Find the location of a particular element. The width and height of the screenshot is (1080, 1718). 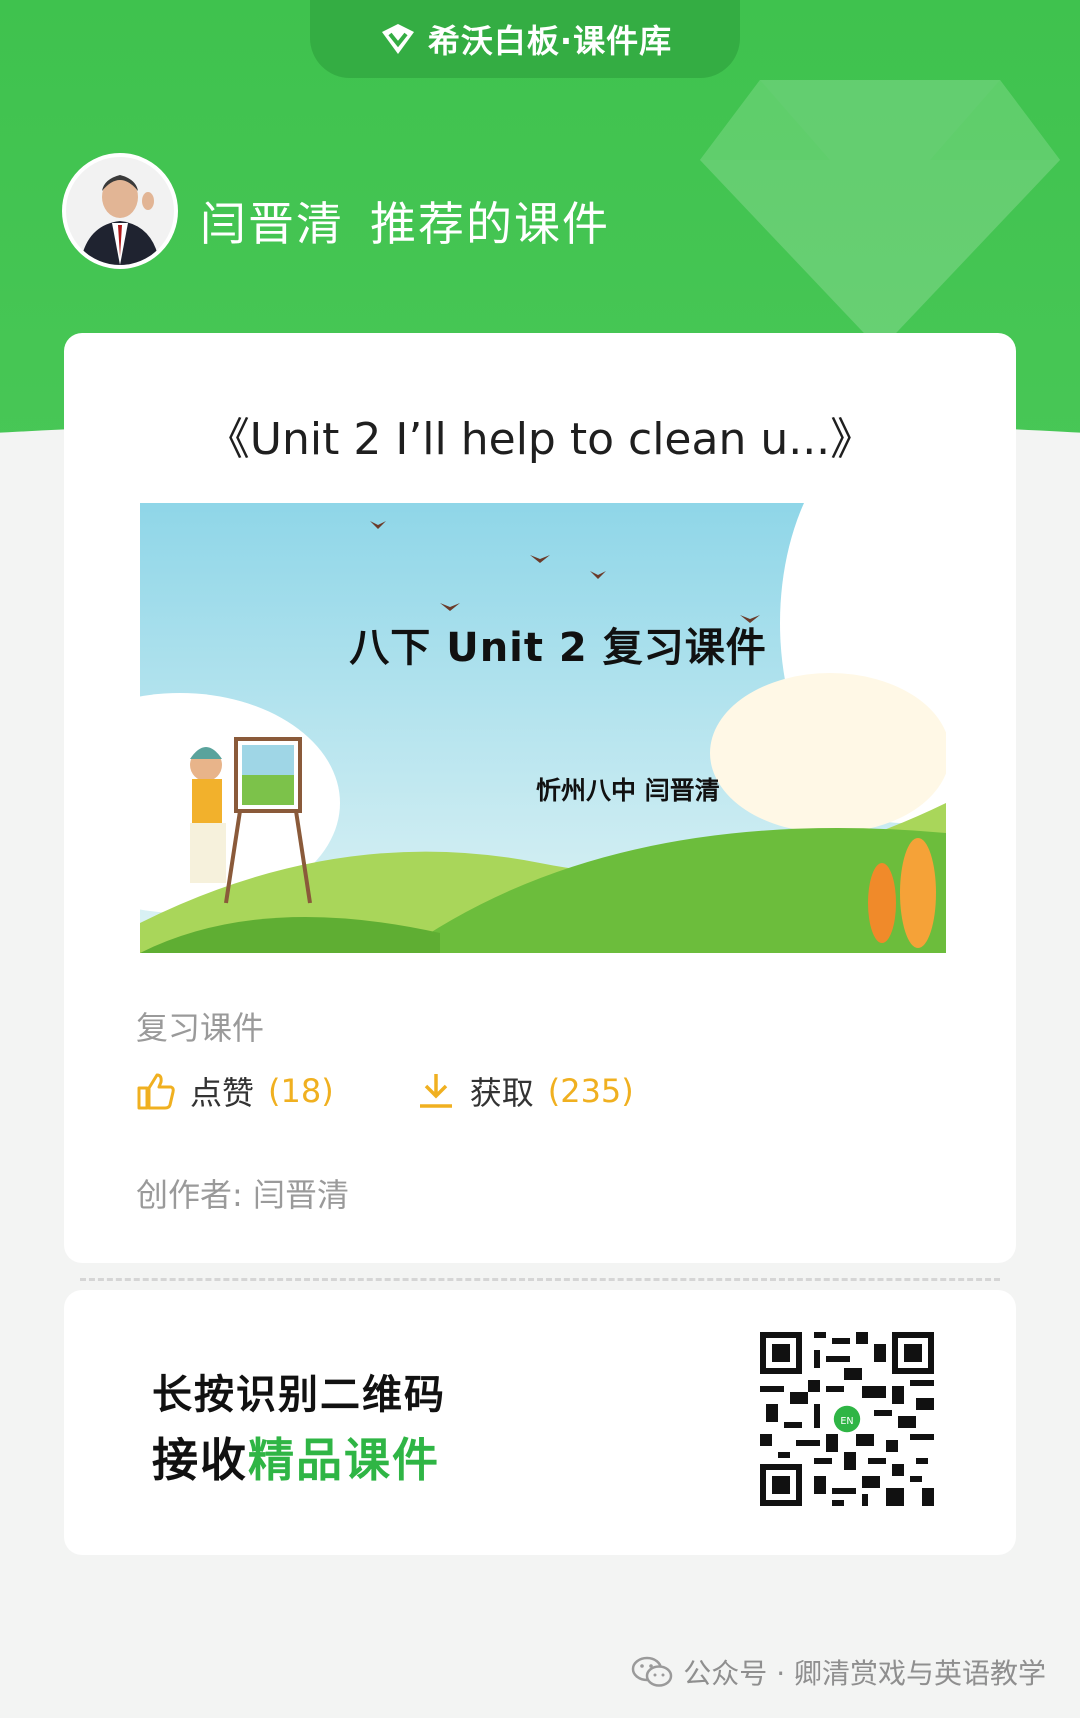

cover-subtitle: 忻州八中 闫晋清 is located at coordinates (628, 790).